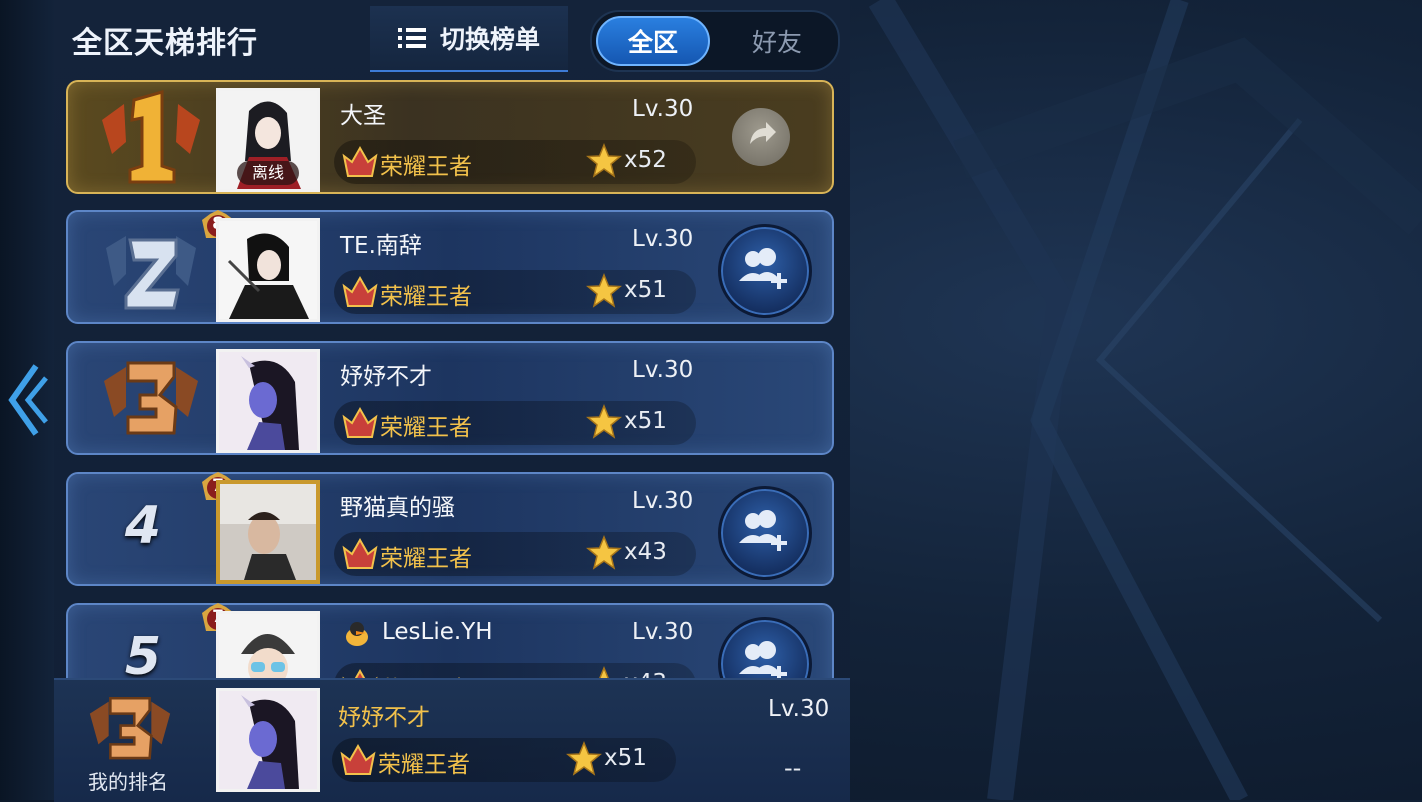  I want to click on my-rank-label: 我的排名, so click(128, 782).